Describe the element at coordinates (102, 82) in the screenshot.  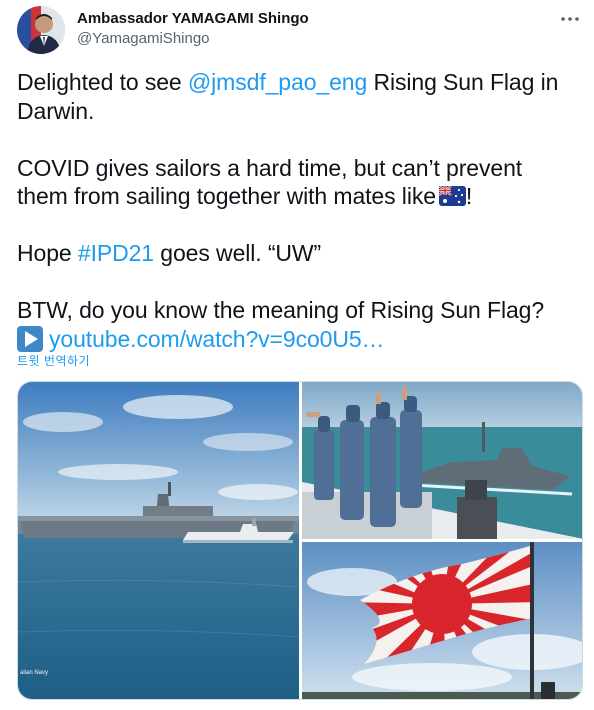
I see `text-segment: Delighted to see` at that location.